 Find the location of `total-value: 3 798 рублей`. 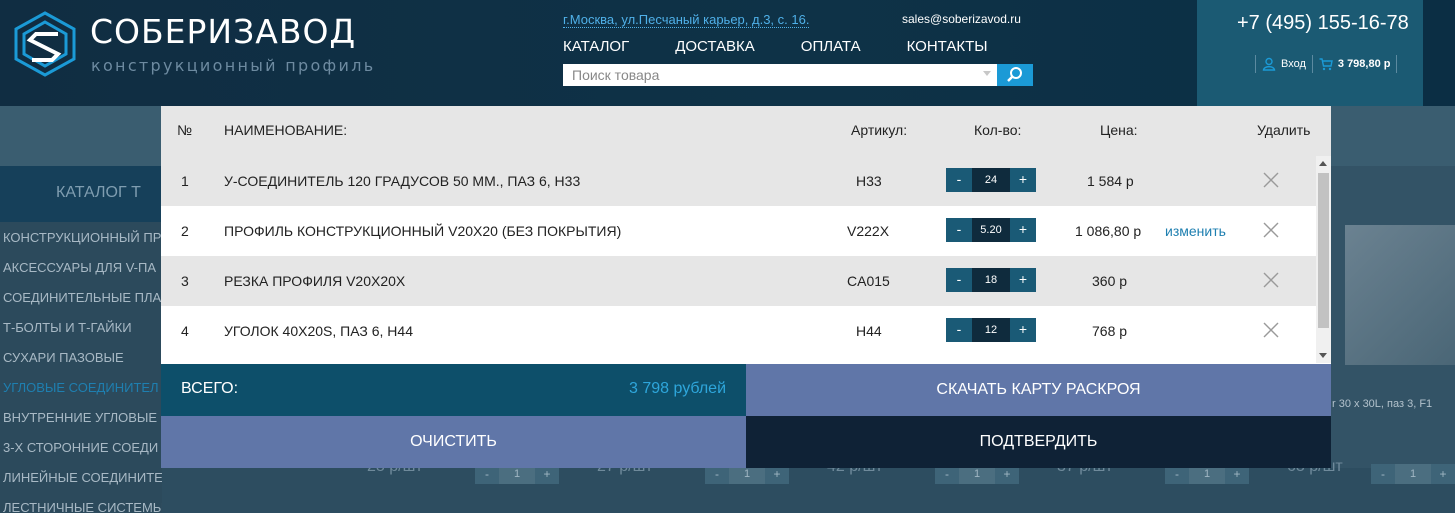

total-value: 3 798 рублей is located at coordinates (677, 388).